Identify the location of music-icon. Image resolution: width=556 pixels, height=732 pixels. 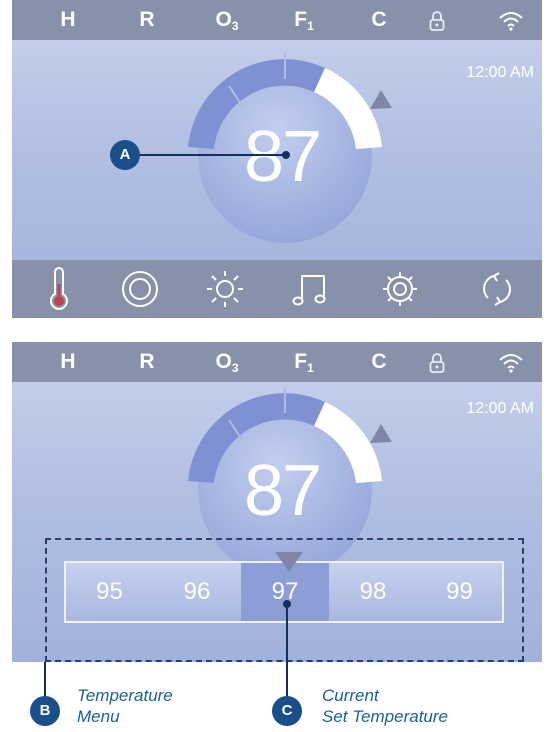
(313, 289).